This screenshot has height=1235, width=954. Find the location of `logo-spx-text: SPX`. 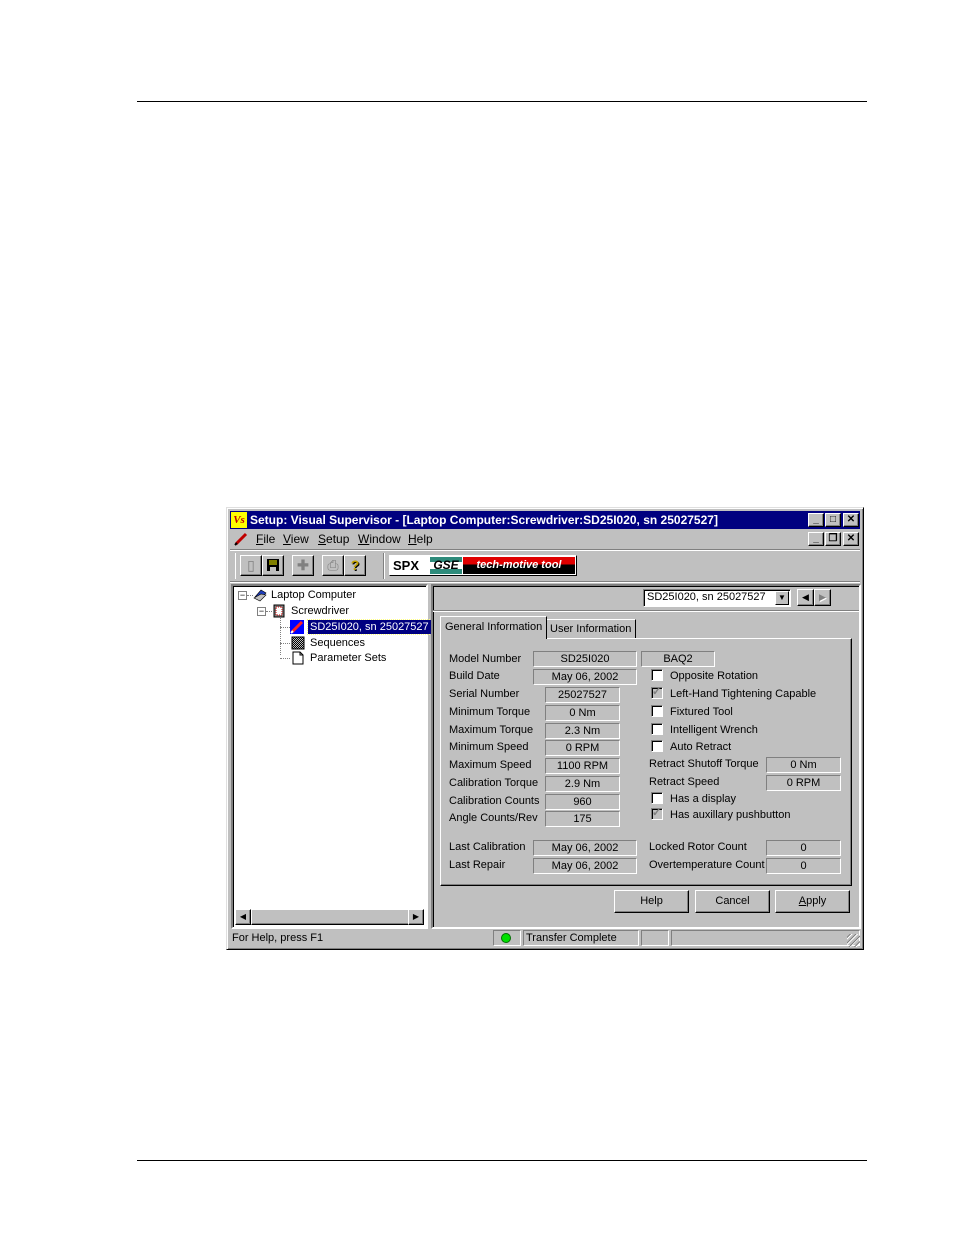

logo-spx-text: SPX is located at coordinates (406, 565).